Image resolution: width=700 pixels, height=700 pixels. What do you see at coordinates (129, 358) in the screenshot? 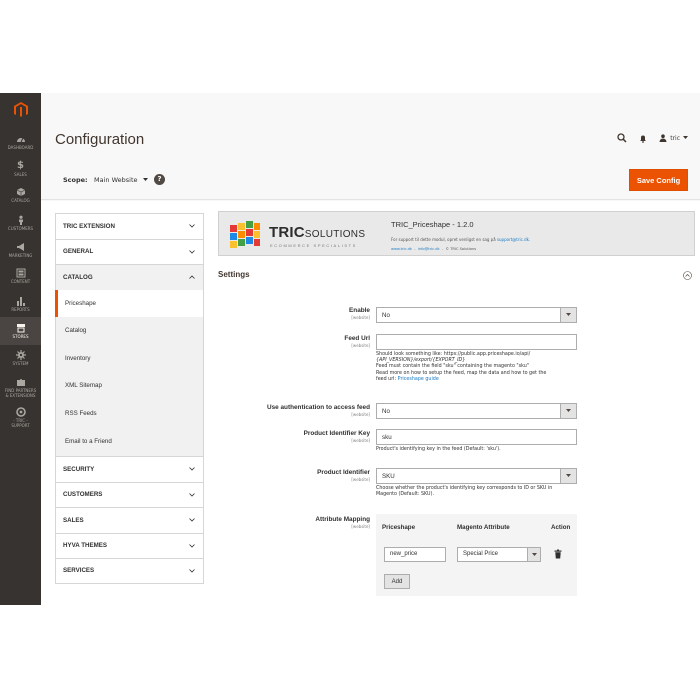
I see `subtab-inventory: Inventory` at bounding box center [129, 358].